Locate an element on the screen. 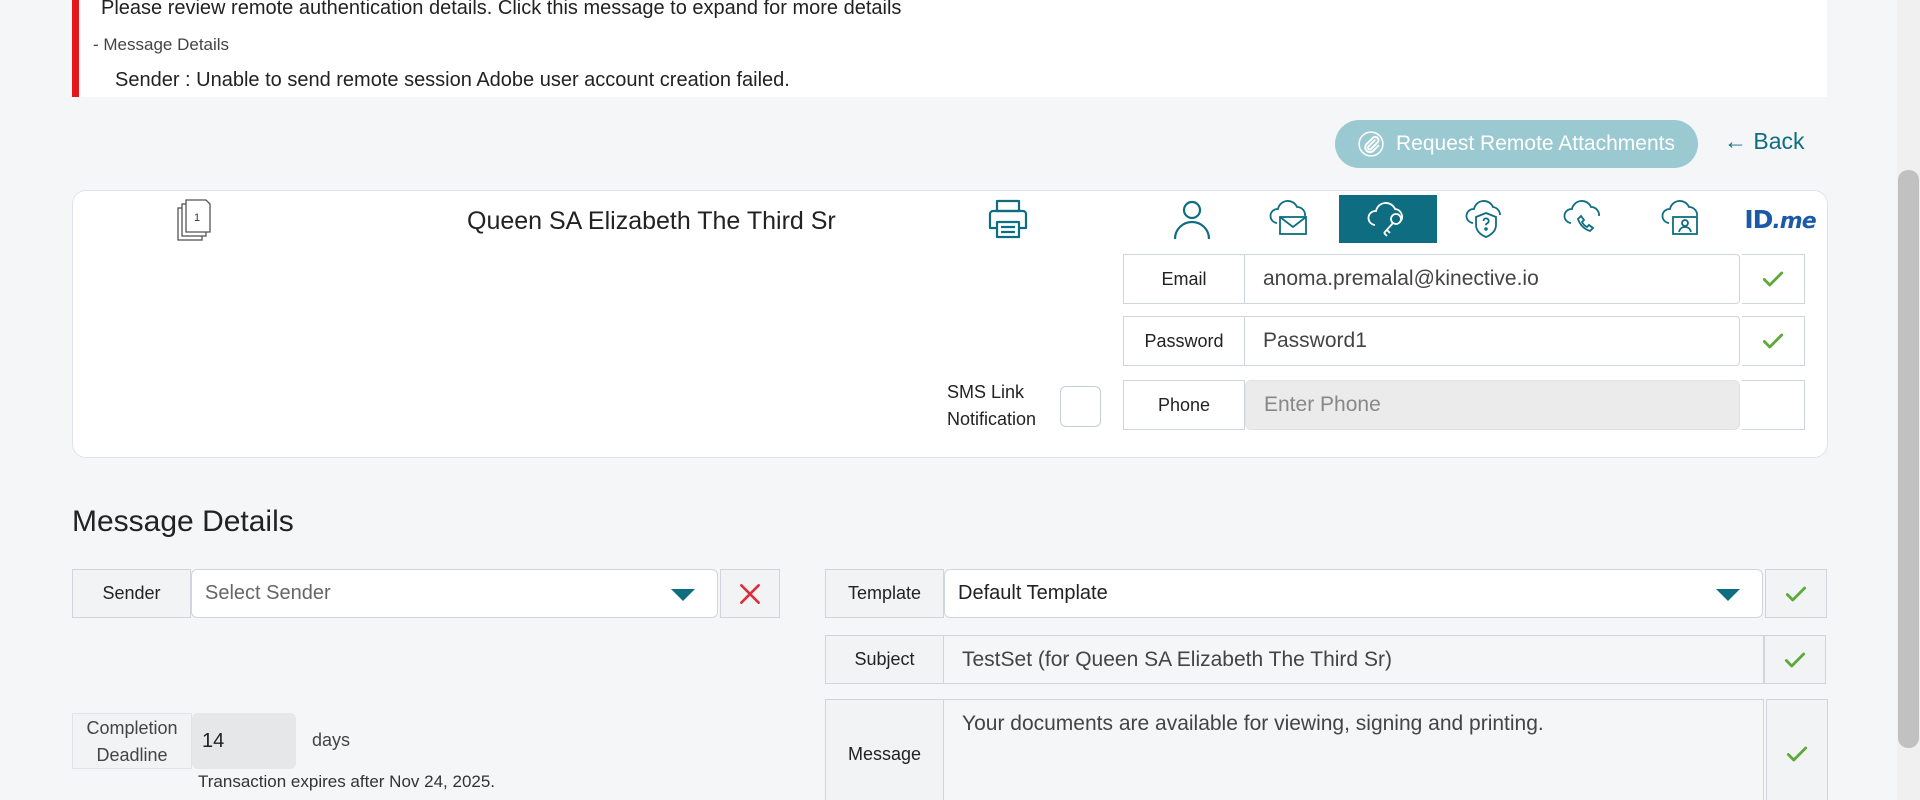  idme-logo: ID.me is located at coordinates (1780, 219).